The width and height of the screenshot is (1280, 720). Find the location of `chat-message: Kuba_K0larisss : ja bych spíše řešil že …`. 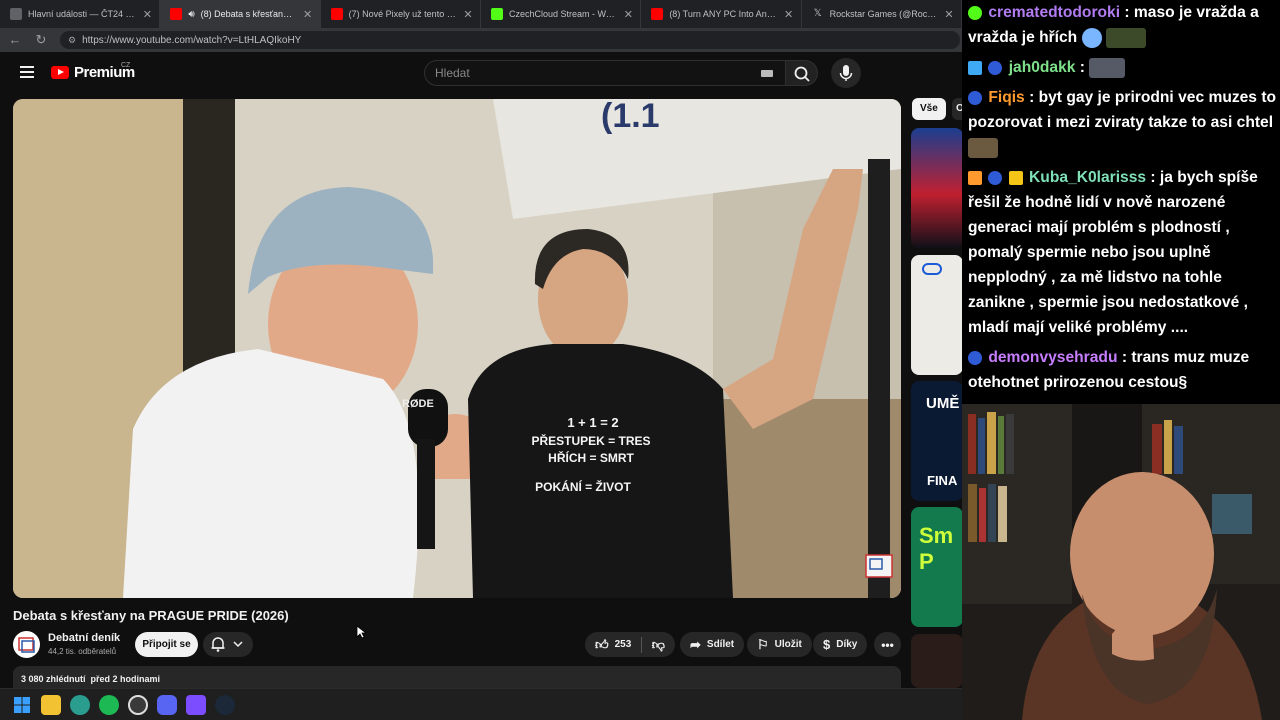

chat-message: Kuba_K0larisss : ja bych spíše řešil že … is located at coordinates (1124, 252).